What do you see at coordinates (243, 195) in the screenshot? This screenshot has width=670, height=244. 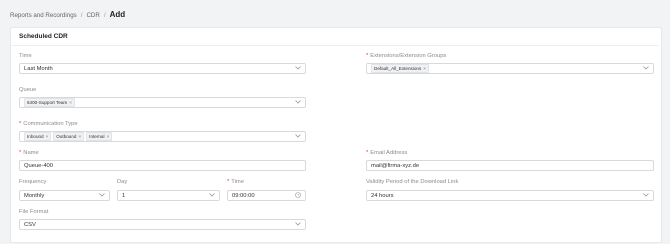 I see `send-time-value: 09:00:00` at bounding box center [243, 195].